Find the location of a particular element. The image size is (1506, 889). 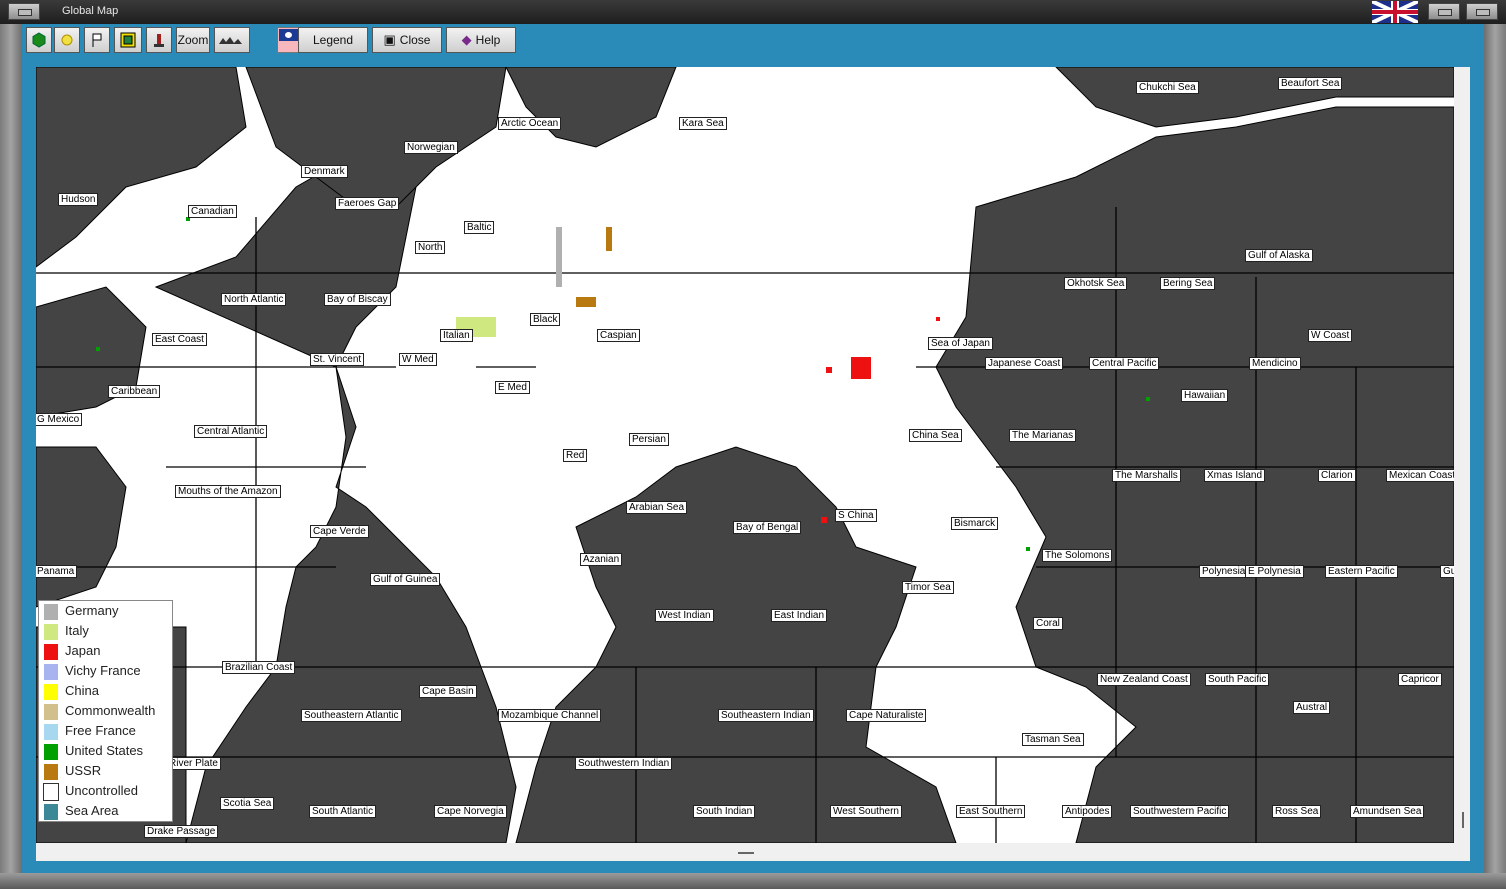

sea-label: Chukchi Sea is located at coordinates (1167, 87).